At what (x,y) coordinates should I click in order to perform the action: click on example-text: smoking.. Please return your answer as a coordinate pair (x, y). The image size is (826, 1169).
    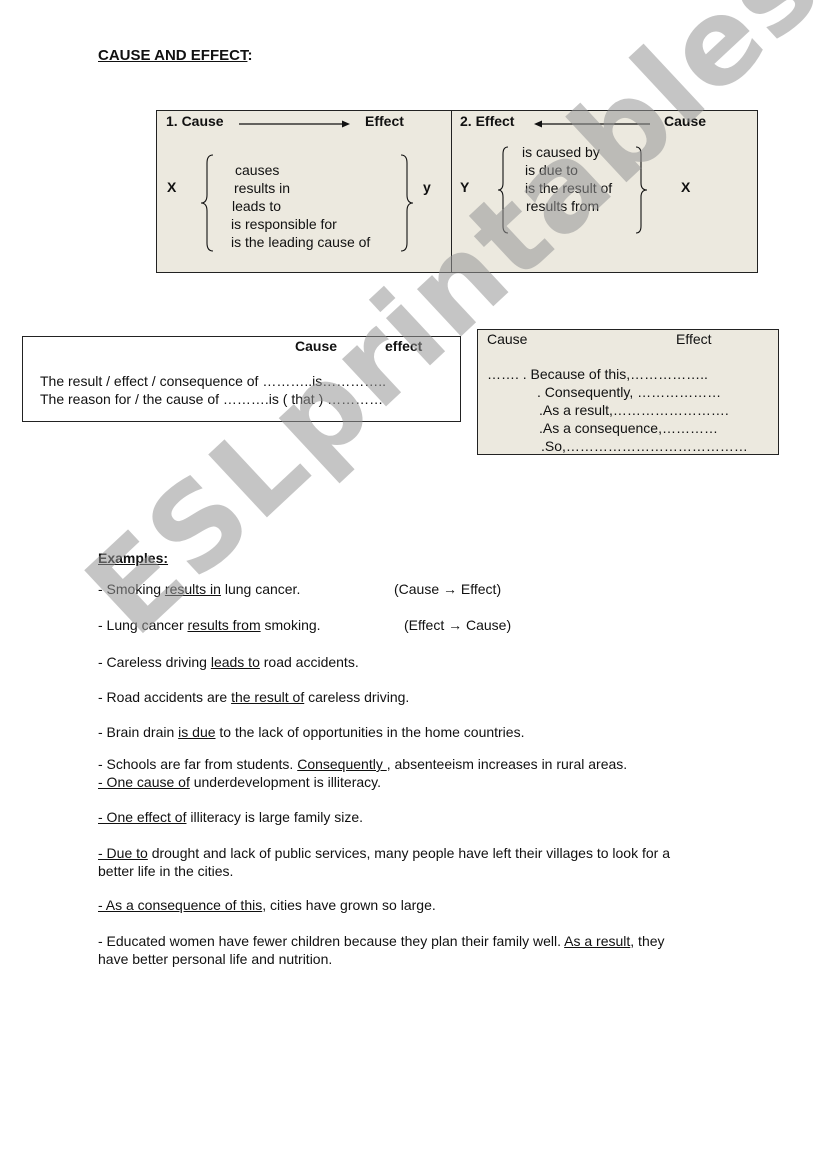
    Looking at the image, I should click on (290, 625).